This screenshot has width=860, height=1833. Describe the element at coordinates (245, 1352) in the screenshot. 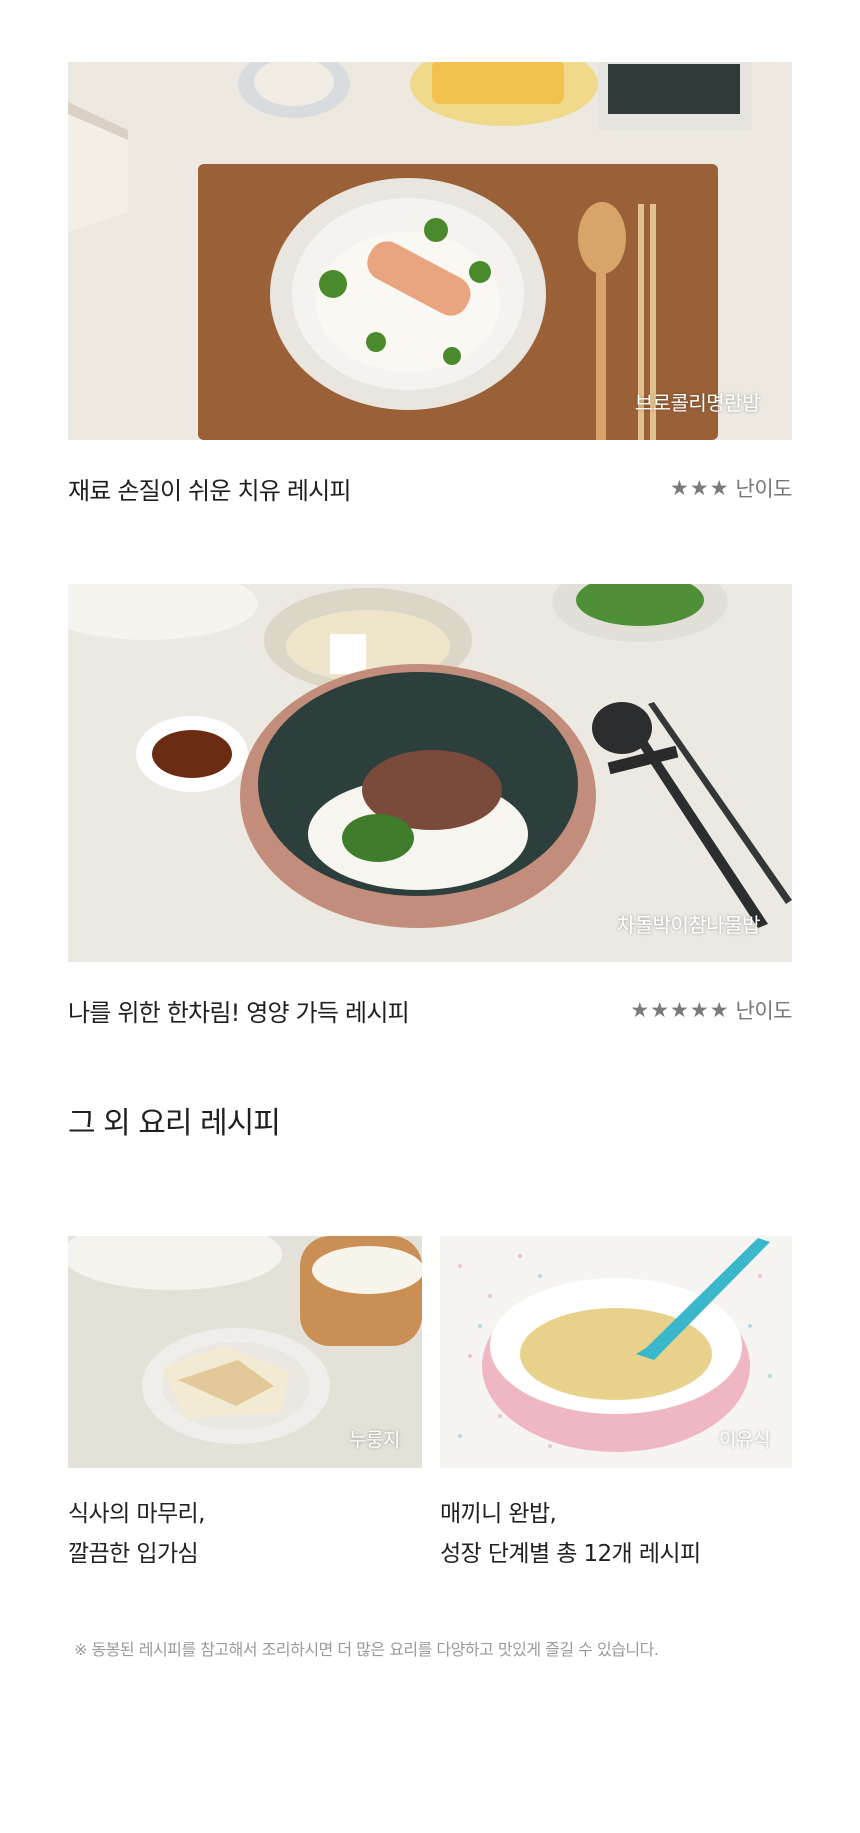

I see `recipe-photo-nurungji: 누룽지` at that location.